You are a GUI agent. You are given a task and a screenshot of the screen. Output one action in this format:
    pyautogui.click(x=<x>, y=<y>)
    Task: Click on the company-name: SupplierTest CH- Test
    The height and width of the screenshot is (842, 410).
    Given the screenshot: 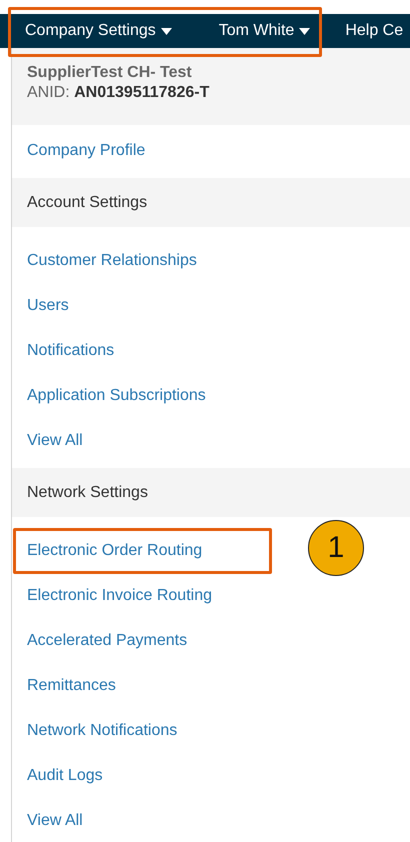 What is the action you would take?
    pyautogui.click(x=110, y=73)
    